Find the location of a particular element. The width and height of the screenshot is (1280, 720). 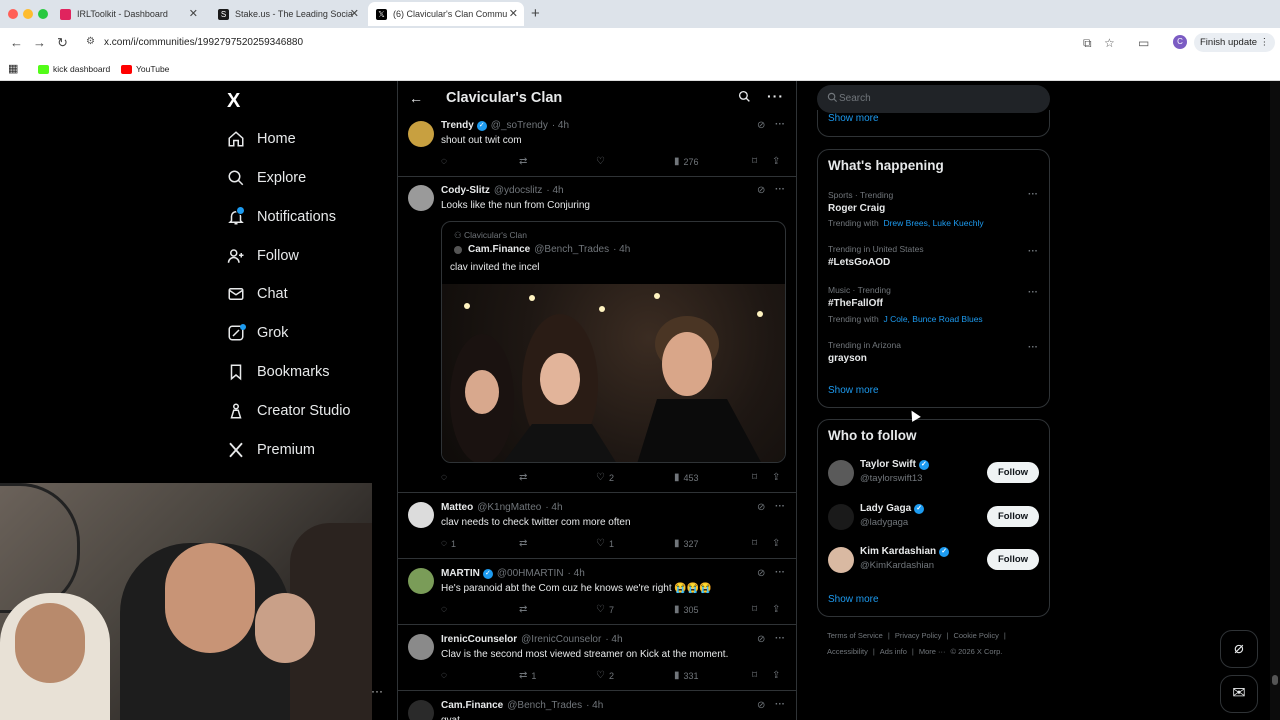

follow-suggestion: Kim Kardashian ✓ @KimKardashian Follow is located at coordinates (935, 560).